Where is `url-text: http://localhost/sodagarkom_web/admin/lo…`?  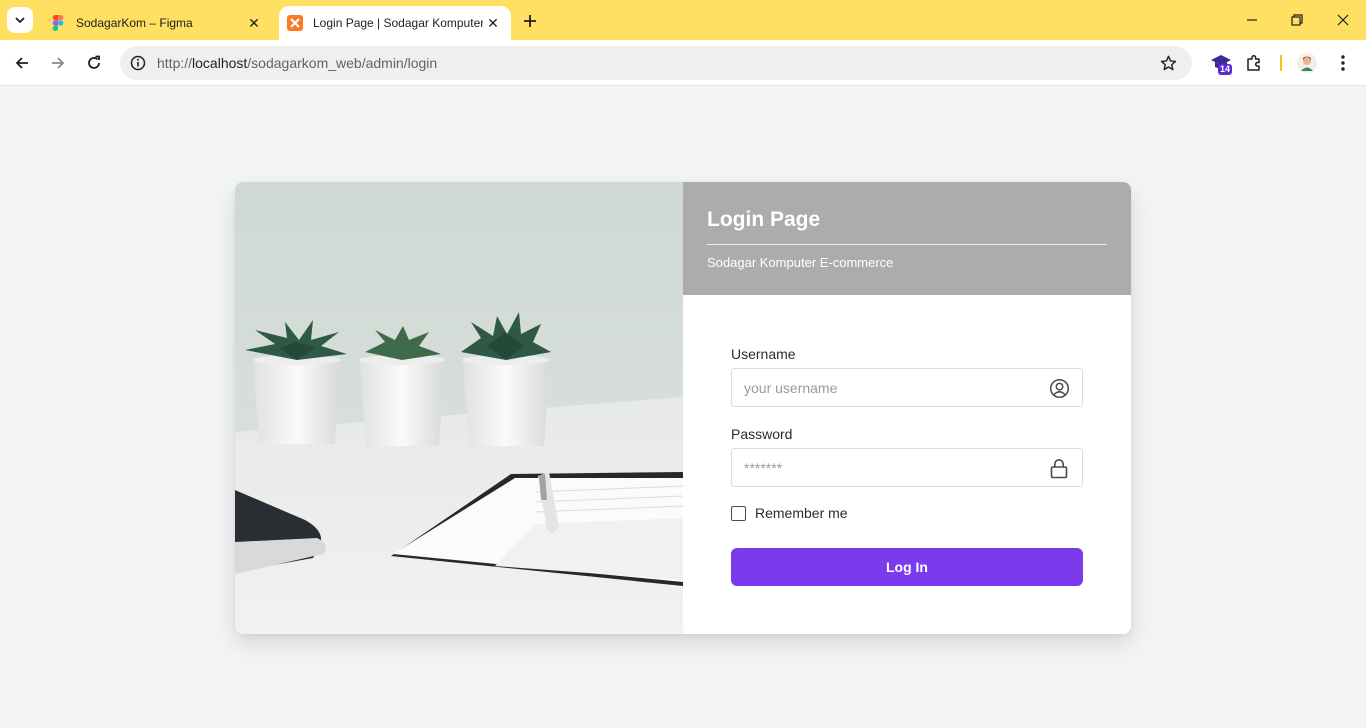
url-text: http://localhost/sodagarkom_web/admin/lo… is located at coordinates (297, 63).